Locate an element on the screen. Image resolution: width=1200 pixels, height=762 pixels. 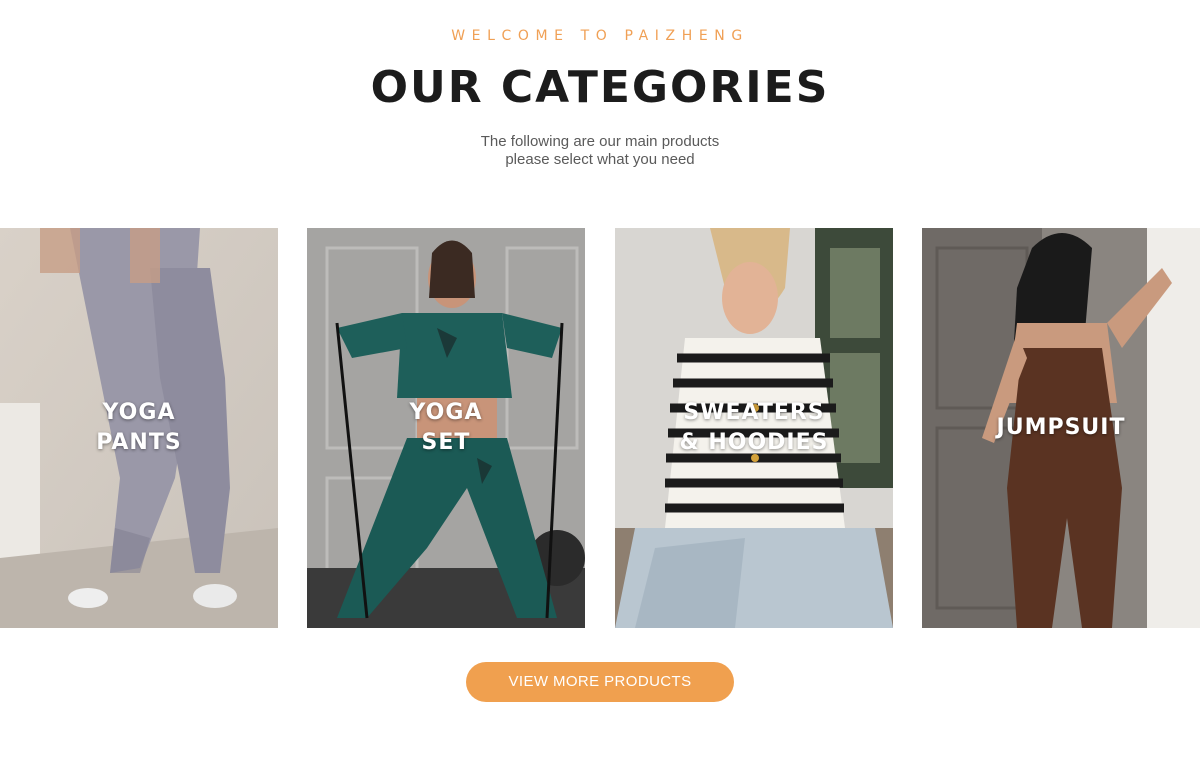
category-label-line-1: SWEATERS is located at coordinates (754, 412).